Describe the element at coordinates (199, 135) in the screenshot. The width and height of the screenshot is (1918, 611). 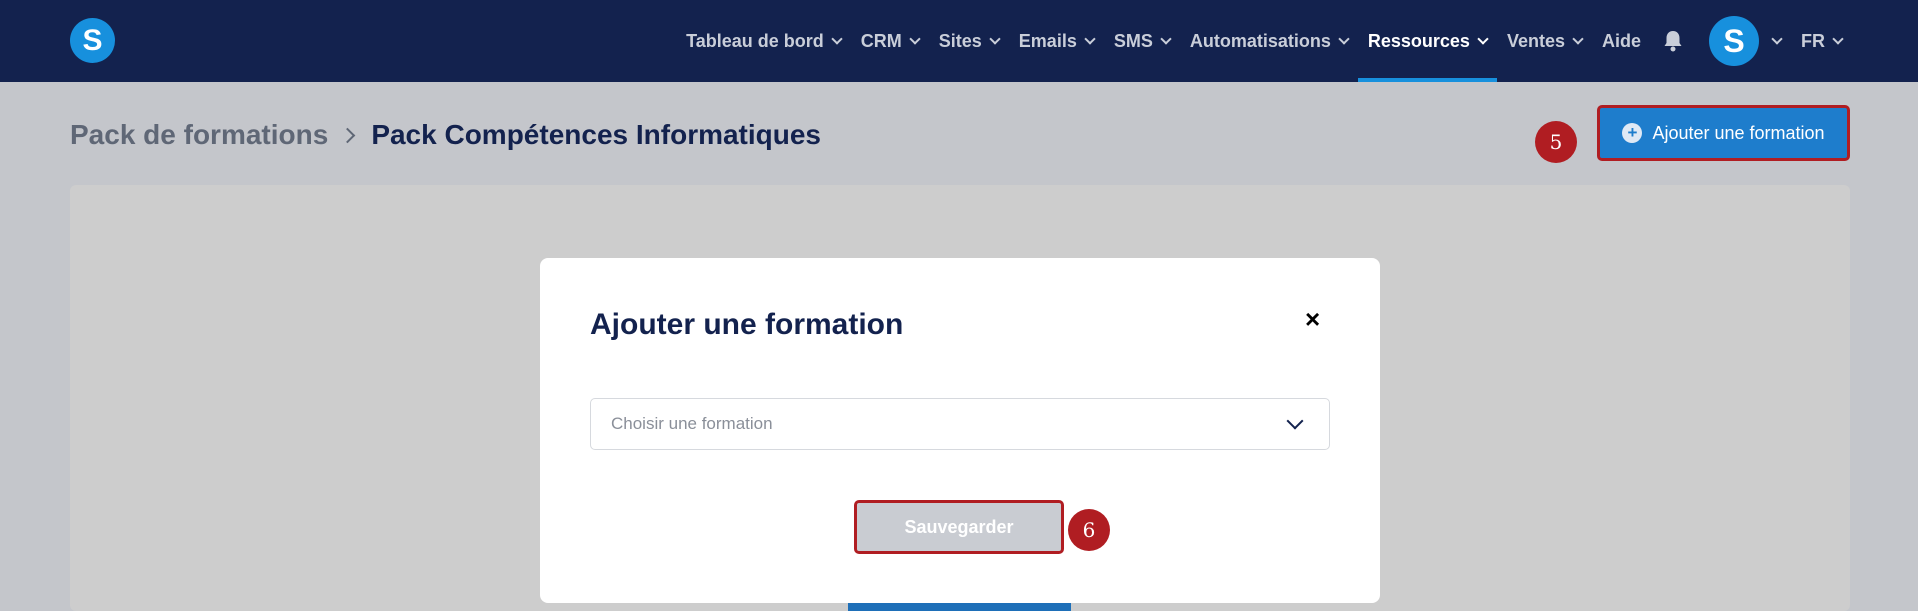
I see `breadcrumb-parent-link: Pack de formations` at that location.